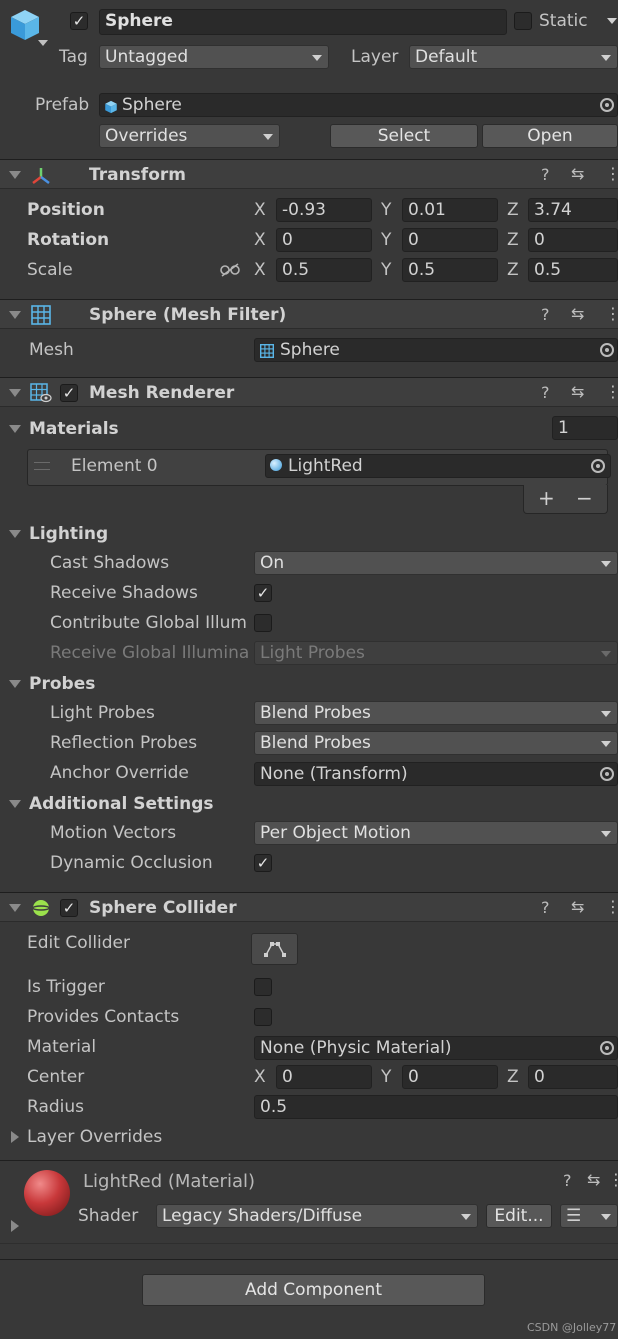 This screenshot has height=1339, width=618. What do you see at coordinates (324, 1077) in the screenshot?
I see `center-x-input: 0` at bounding box center [324, 1077].